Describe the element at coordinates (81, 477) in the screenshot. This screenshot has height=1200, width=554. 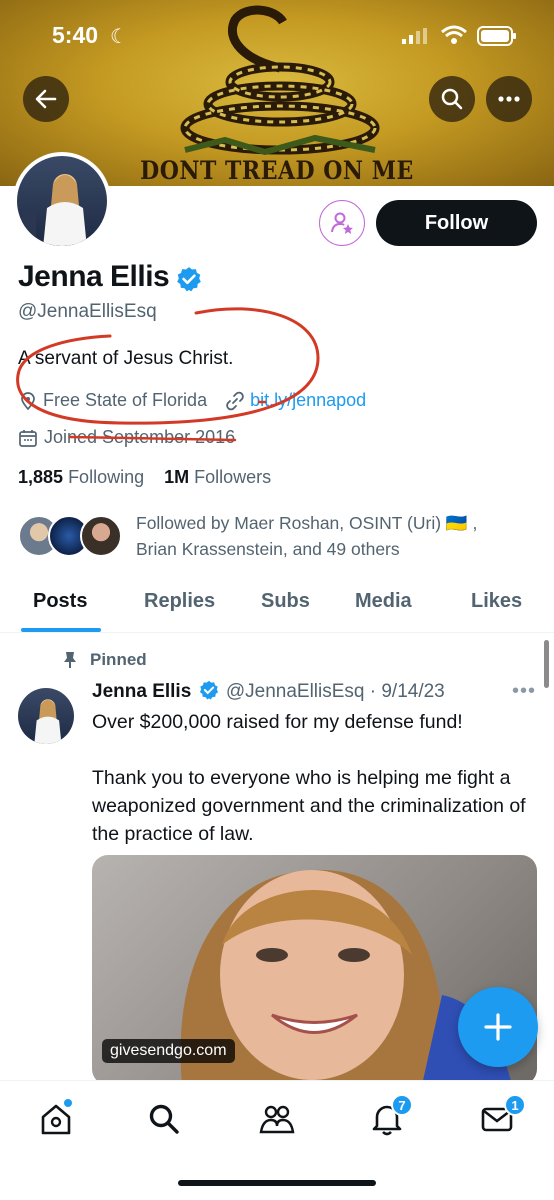
I see `following-link: 1,885 Following` at that location.